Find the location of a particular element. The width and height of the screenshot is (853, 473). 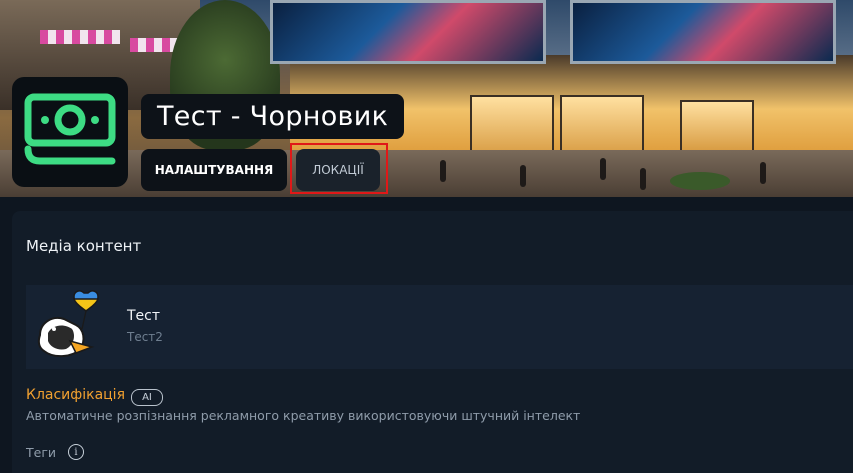

duck-with-balloon-icon is located at coordinates (68, 323).